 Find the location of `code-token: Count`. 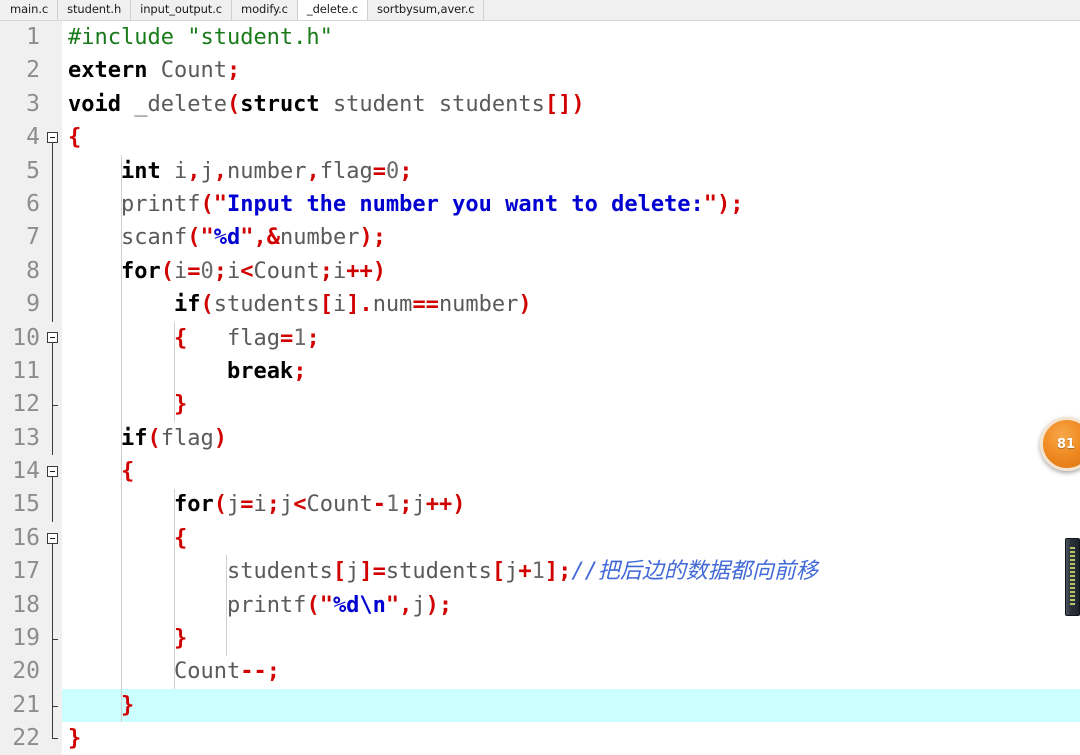

code-token: Count is located at coordinates (339, 505).